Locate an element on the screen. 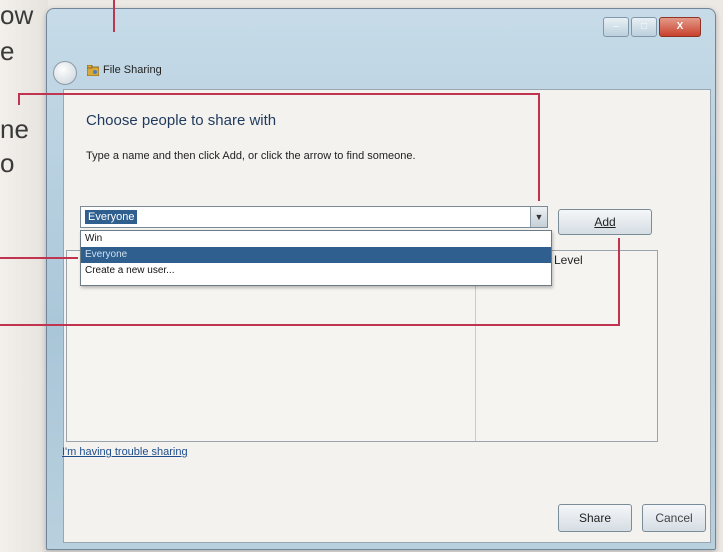 This screenshot has height=552, width=723. title-bar: File Sharing – □ X is located at coordinates (381, 49).